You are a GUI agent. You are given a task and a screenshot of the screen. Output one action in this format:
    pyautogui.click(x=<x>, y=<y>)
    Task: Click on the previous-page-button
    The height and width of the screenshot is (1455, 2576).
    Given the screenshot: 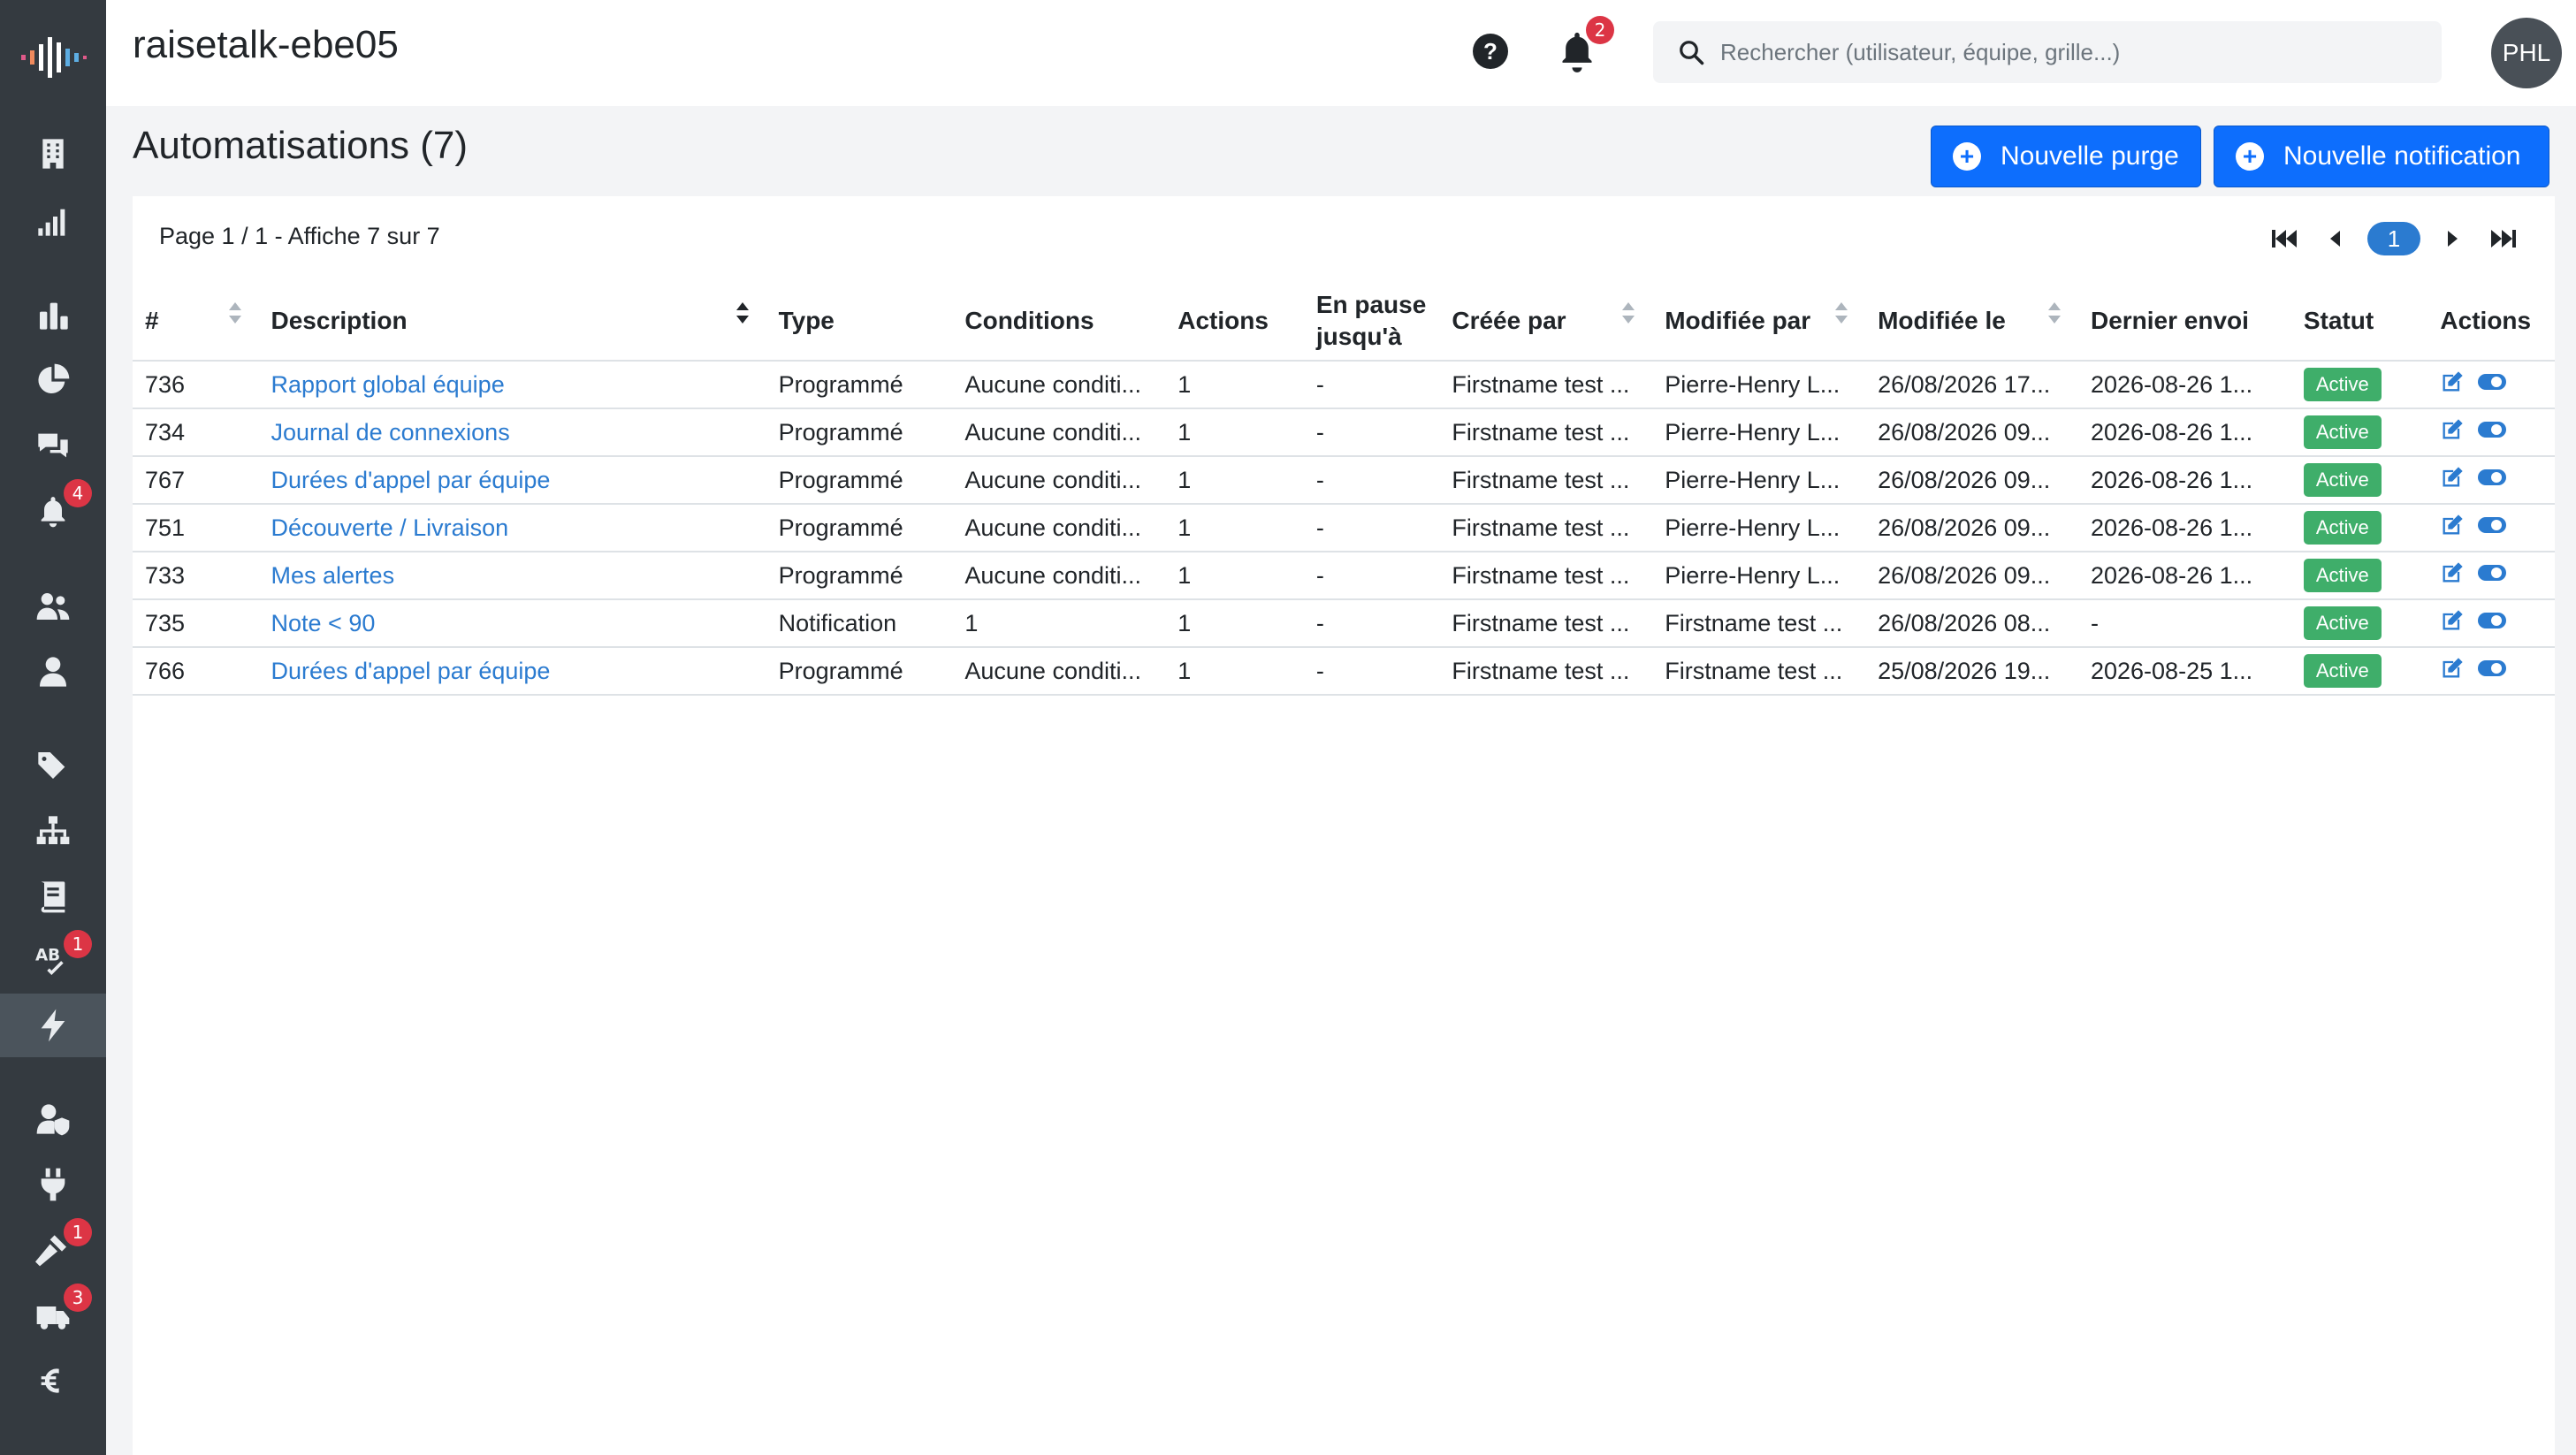 What is the action you would take?
    pyautogui.click(x=2334, y=238)
    